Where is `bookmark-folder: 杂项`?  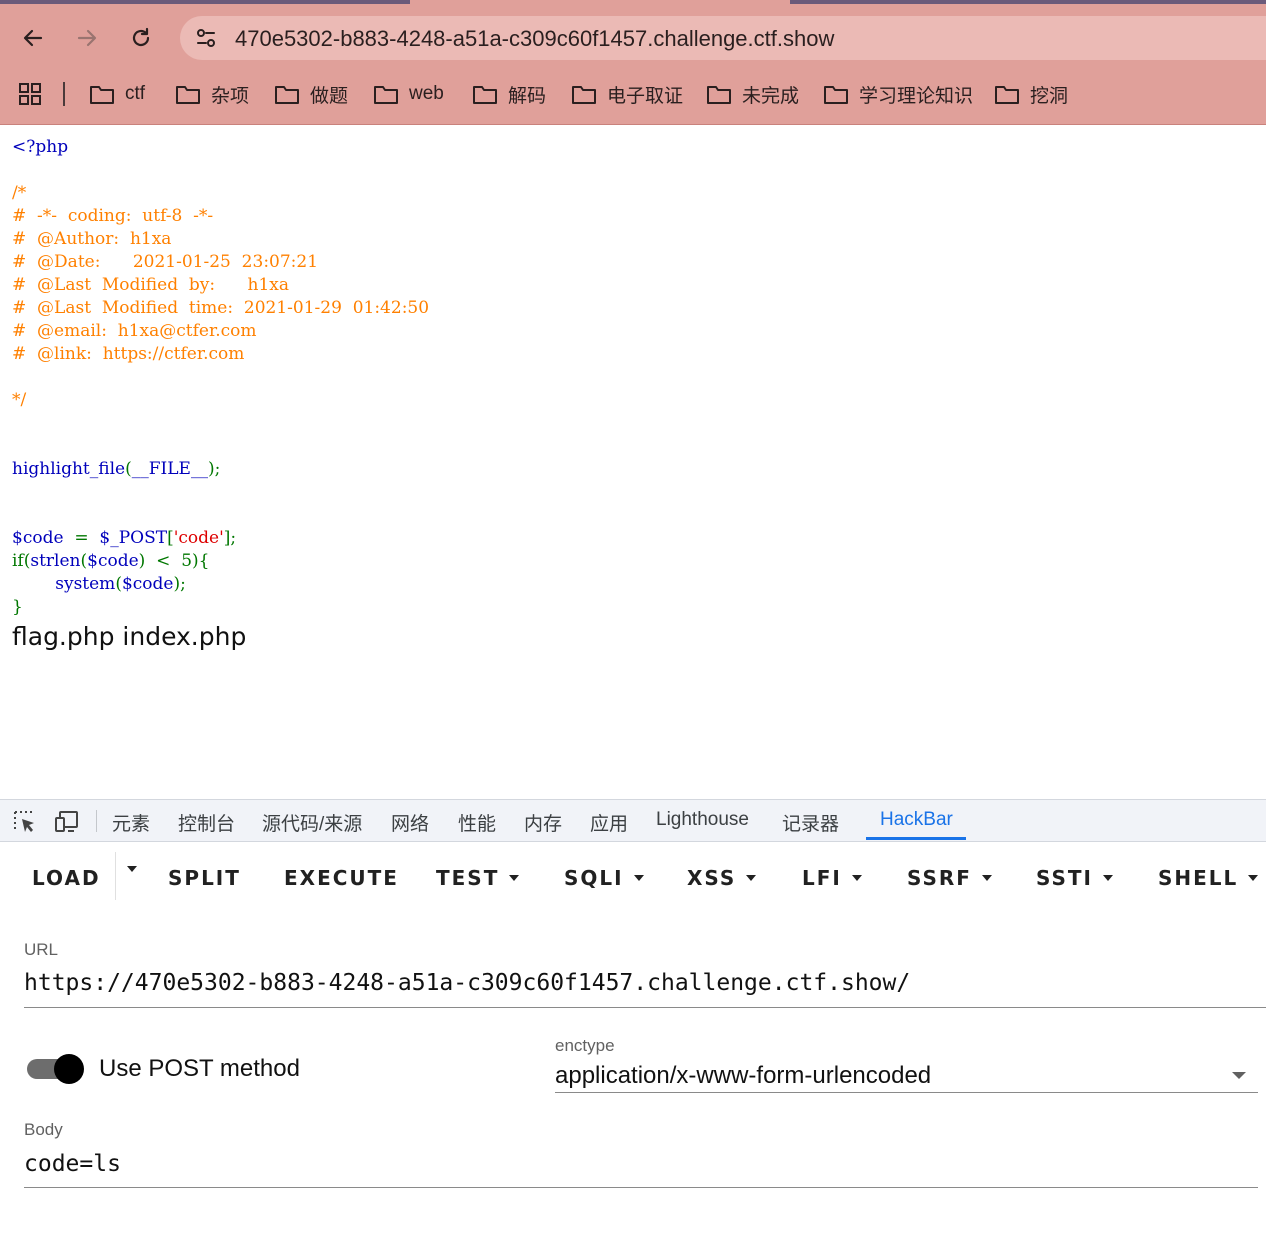
bookmark-folder: 杂项 is located at coordinates (212, 94).